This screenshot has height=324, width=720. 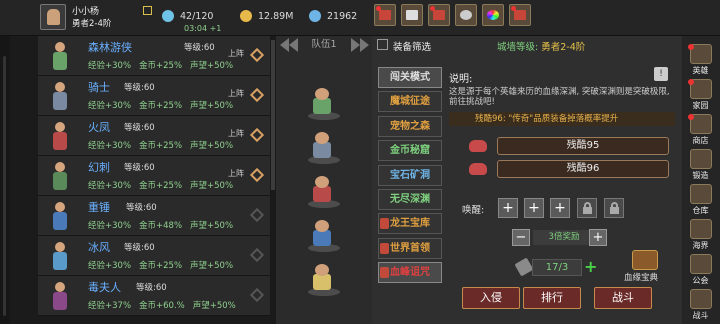 What do you see at coordinates (700, 229) in the screenshot?
I see `sea-icon` at bounding box center [700, 229].